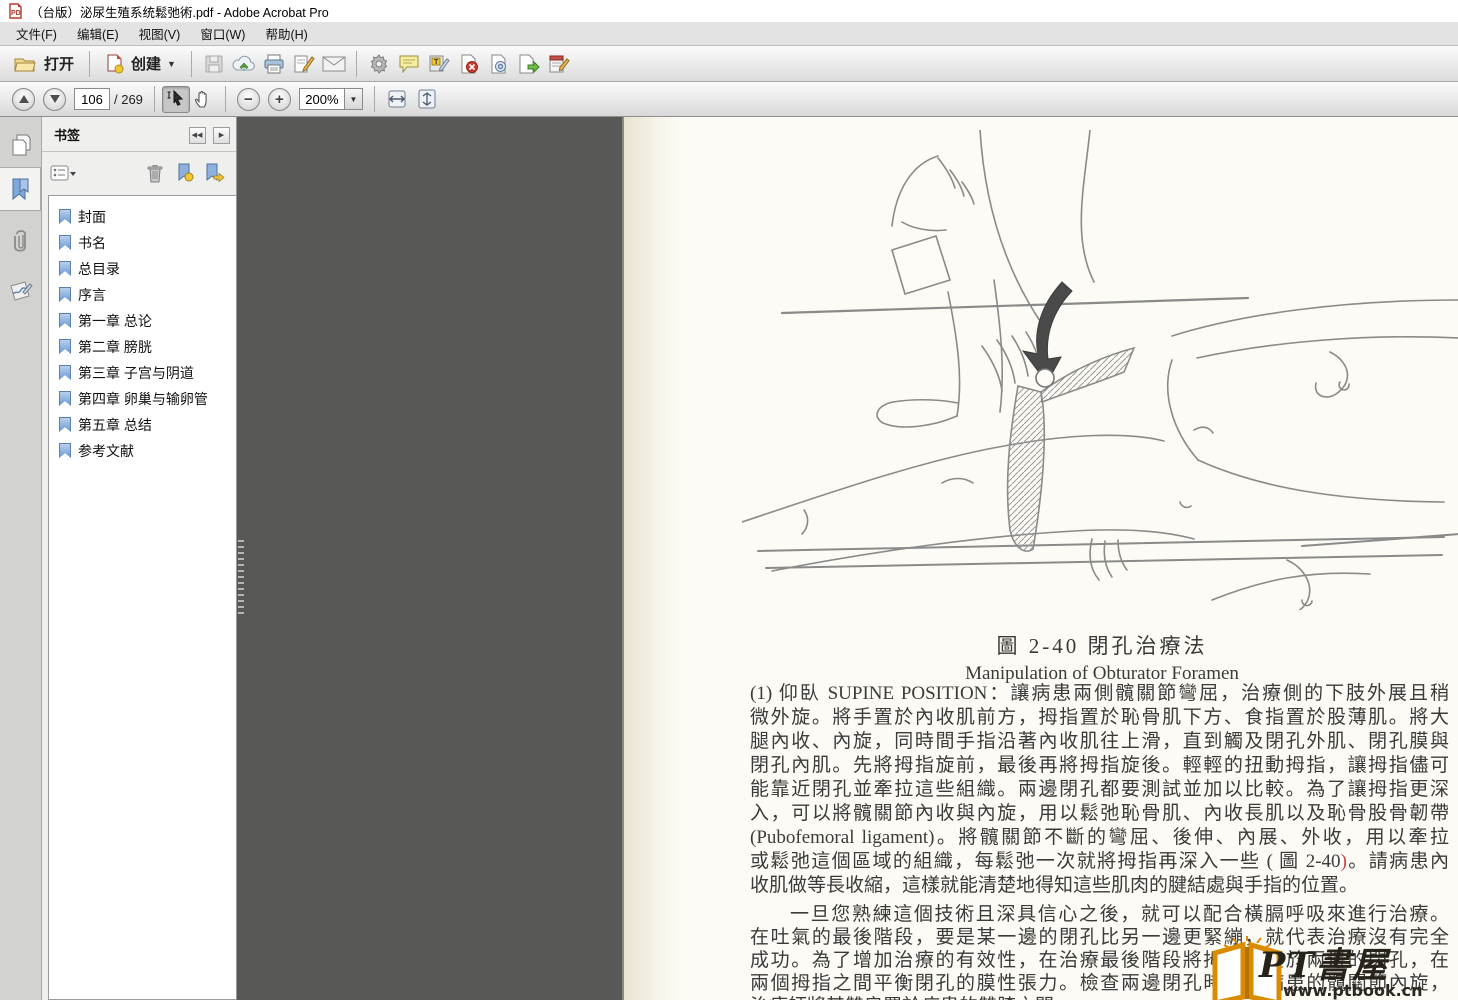 This screenshot has height=1000, width=1458. I want to click on attach-file-button, so click(499, 64).